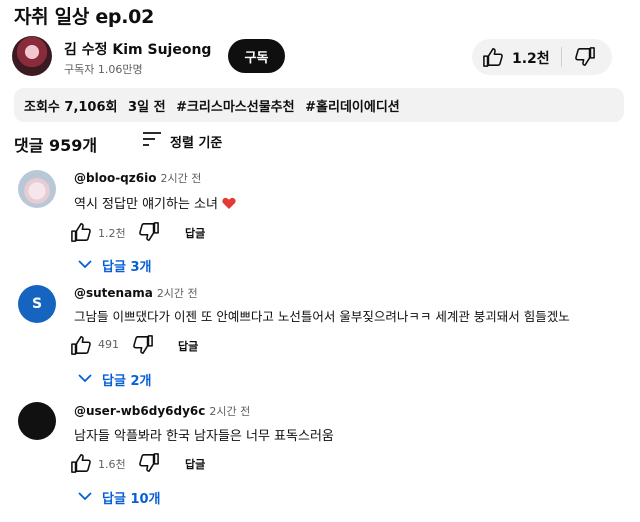 The height and width of the screenshot is (522, 640). Describe the element at coordinates (352, 107) in the screenshot. I see `hashtag: #홀리데이에디션` at that location.